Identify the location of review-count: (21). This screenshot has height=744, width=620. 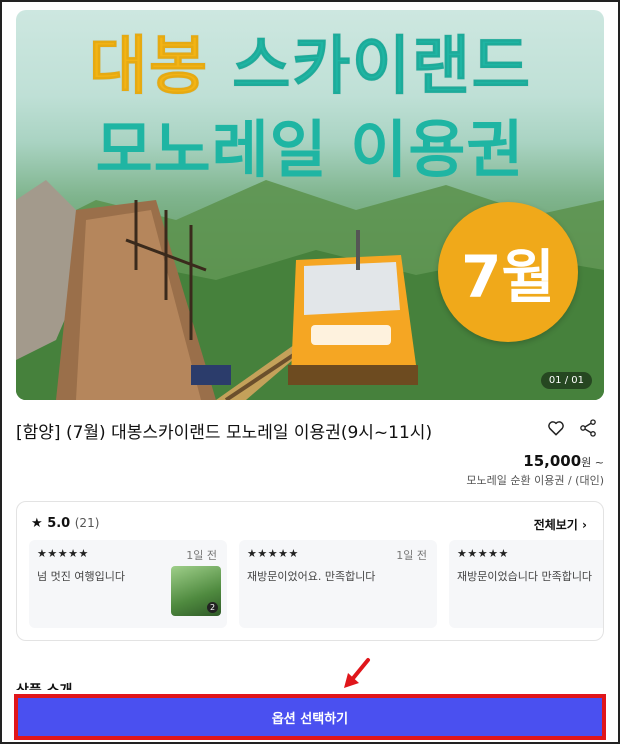
(87, 523).